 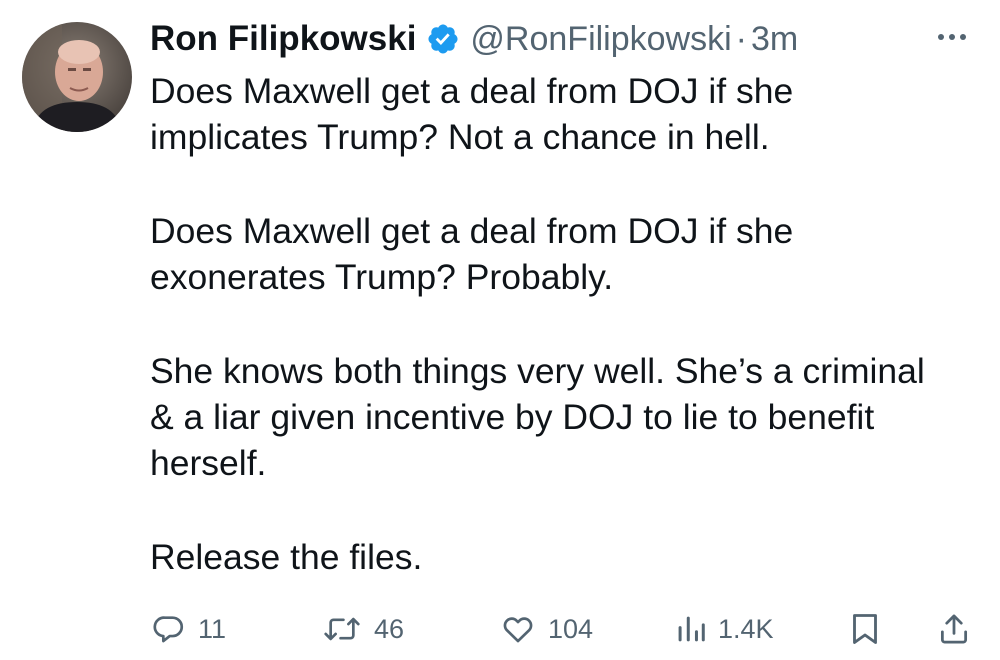 I want to click on tweet-line: Release the files., so click(x=286, y=557).